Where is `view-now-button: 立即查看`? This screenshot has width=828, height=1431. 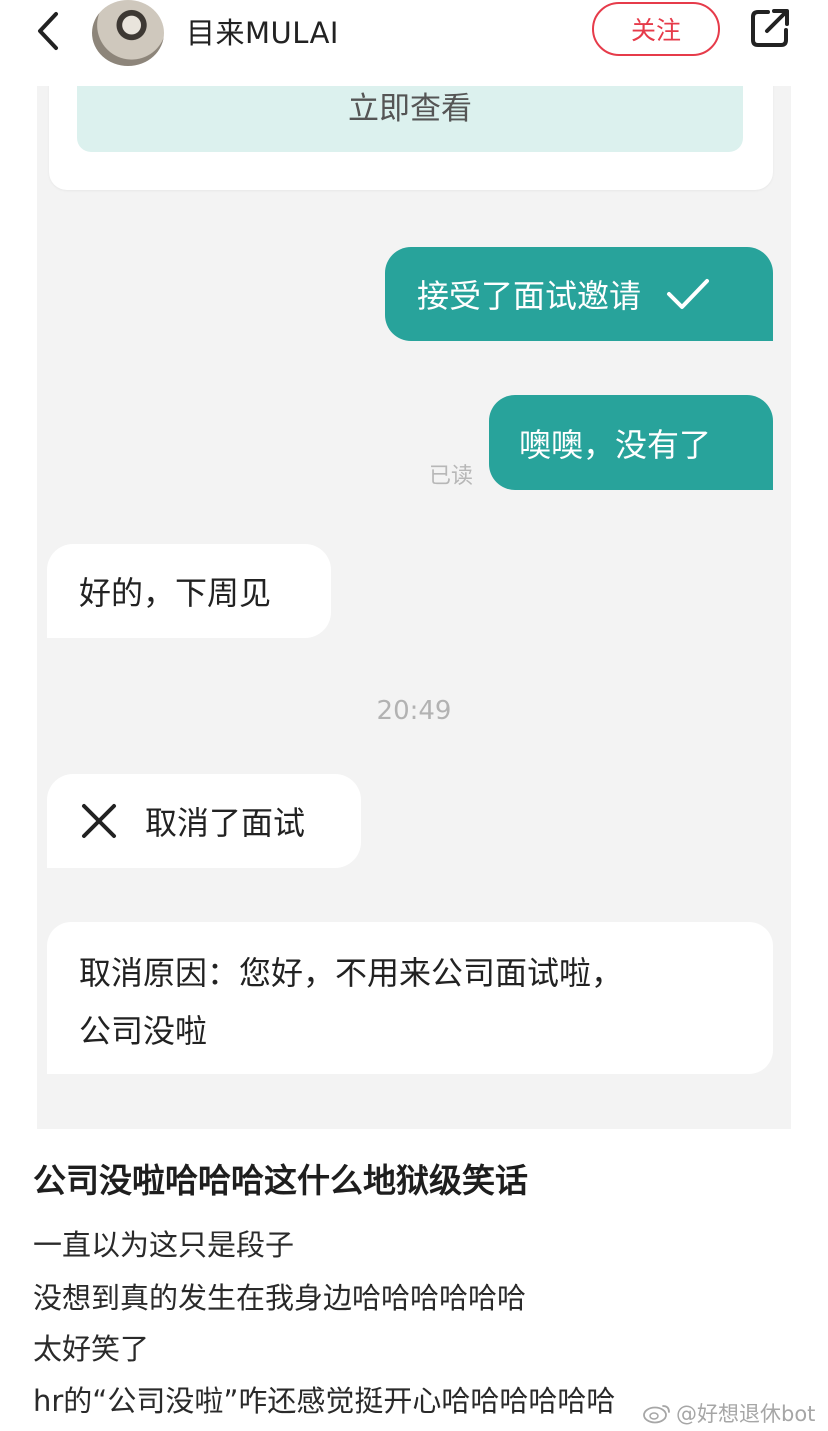 view-now-button: 立即查看 is located at coordinates (410, 119).